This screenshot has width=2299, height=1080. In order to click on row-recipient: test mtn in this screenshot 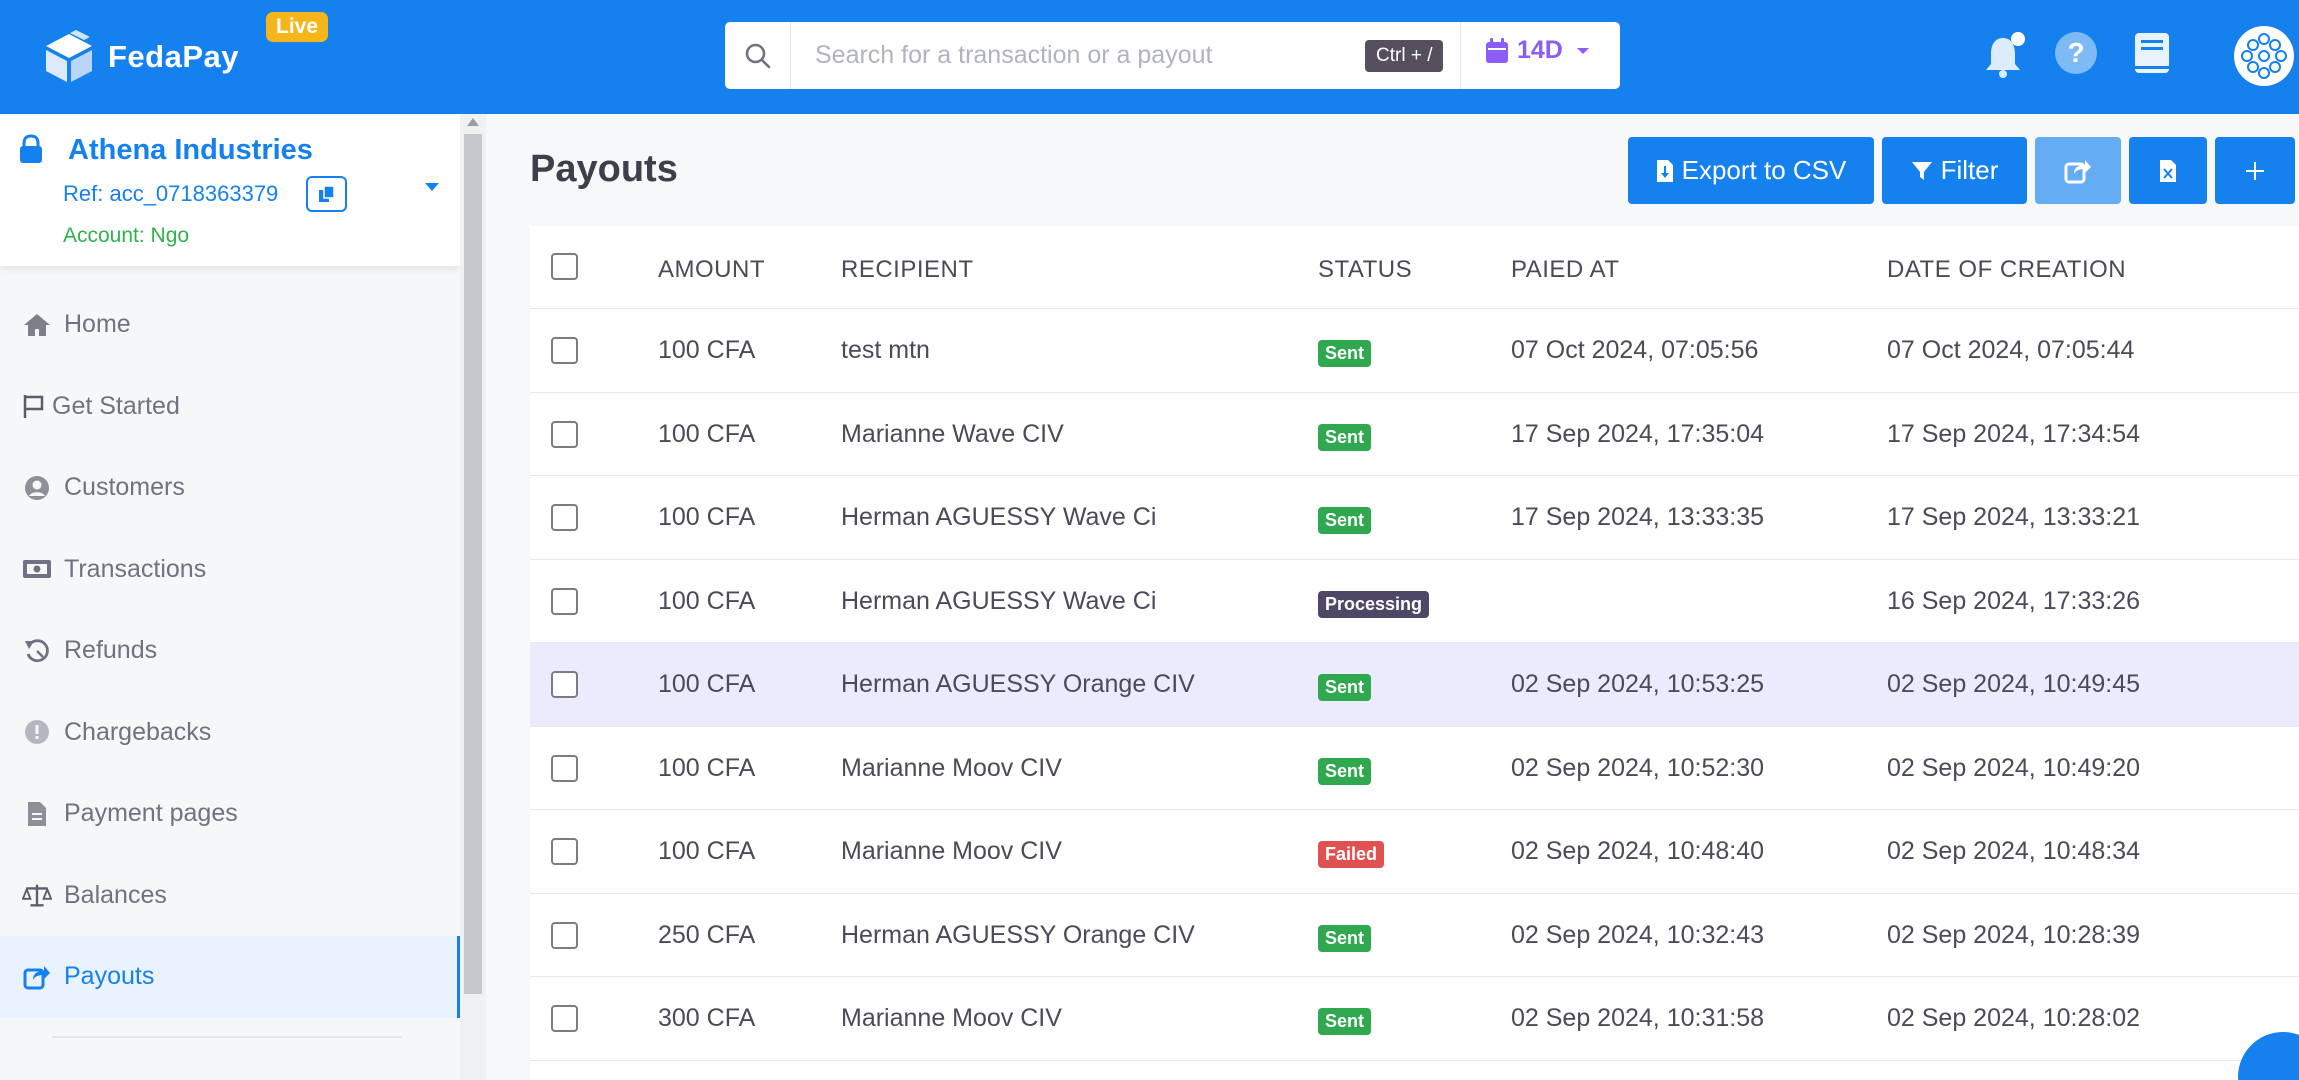, I will do `click(885, 350)`.